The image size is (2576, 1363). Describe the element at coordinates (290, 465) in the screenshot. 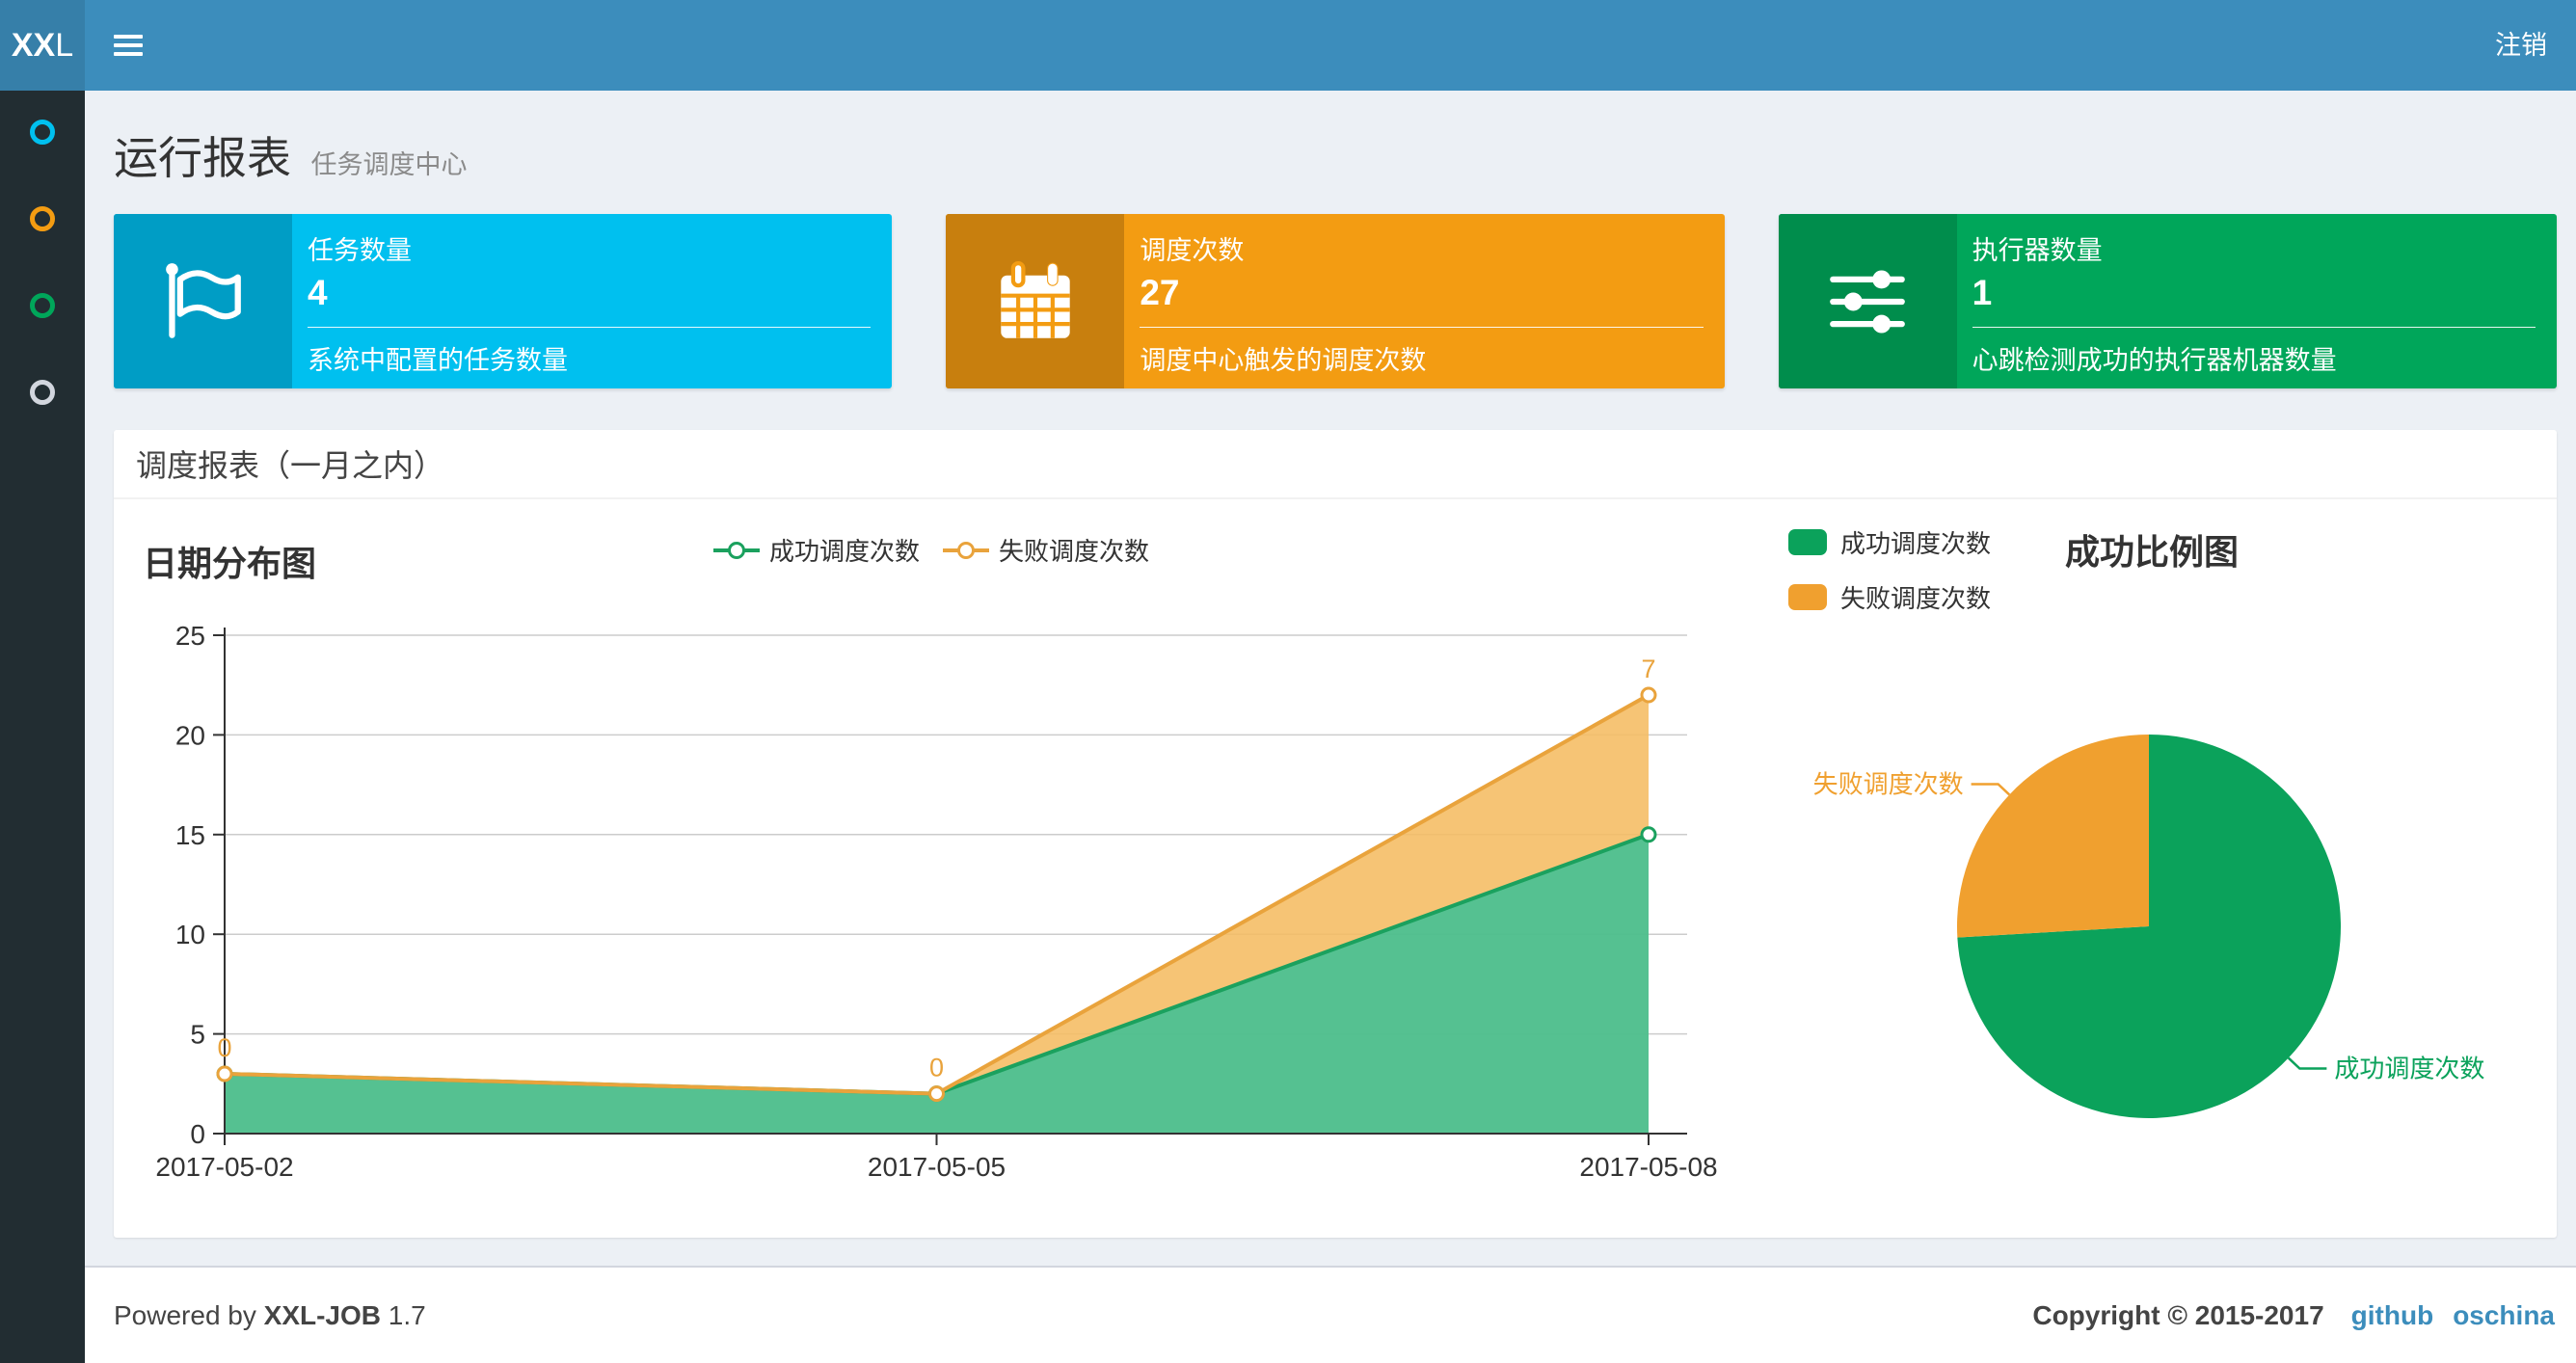

I see `report-panel-title: 调度报表（一月之内）` at that location.